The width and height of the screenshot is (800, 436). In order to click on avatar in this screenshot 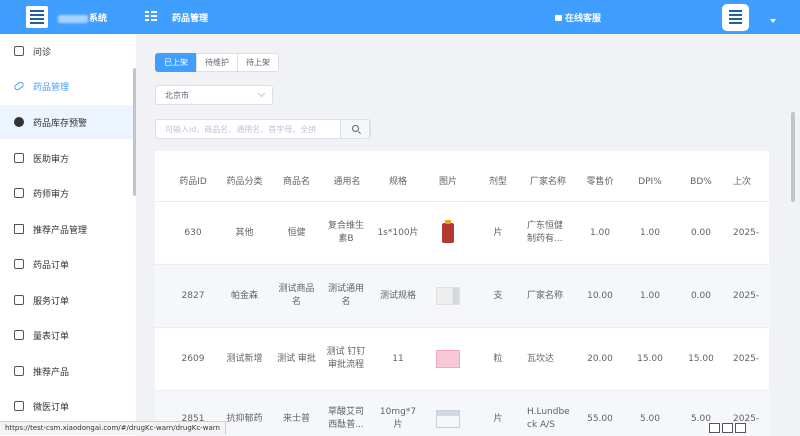, I will do `click(735, 17)`.